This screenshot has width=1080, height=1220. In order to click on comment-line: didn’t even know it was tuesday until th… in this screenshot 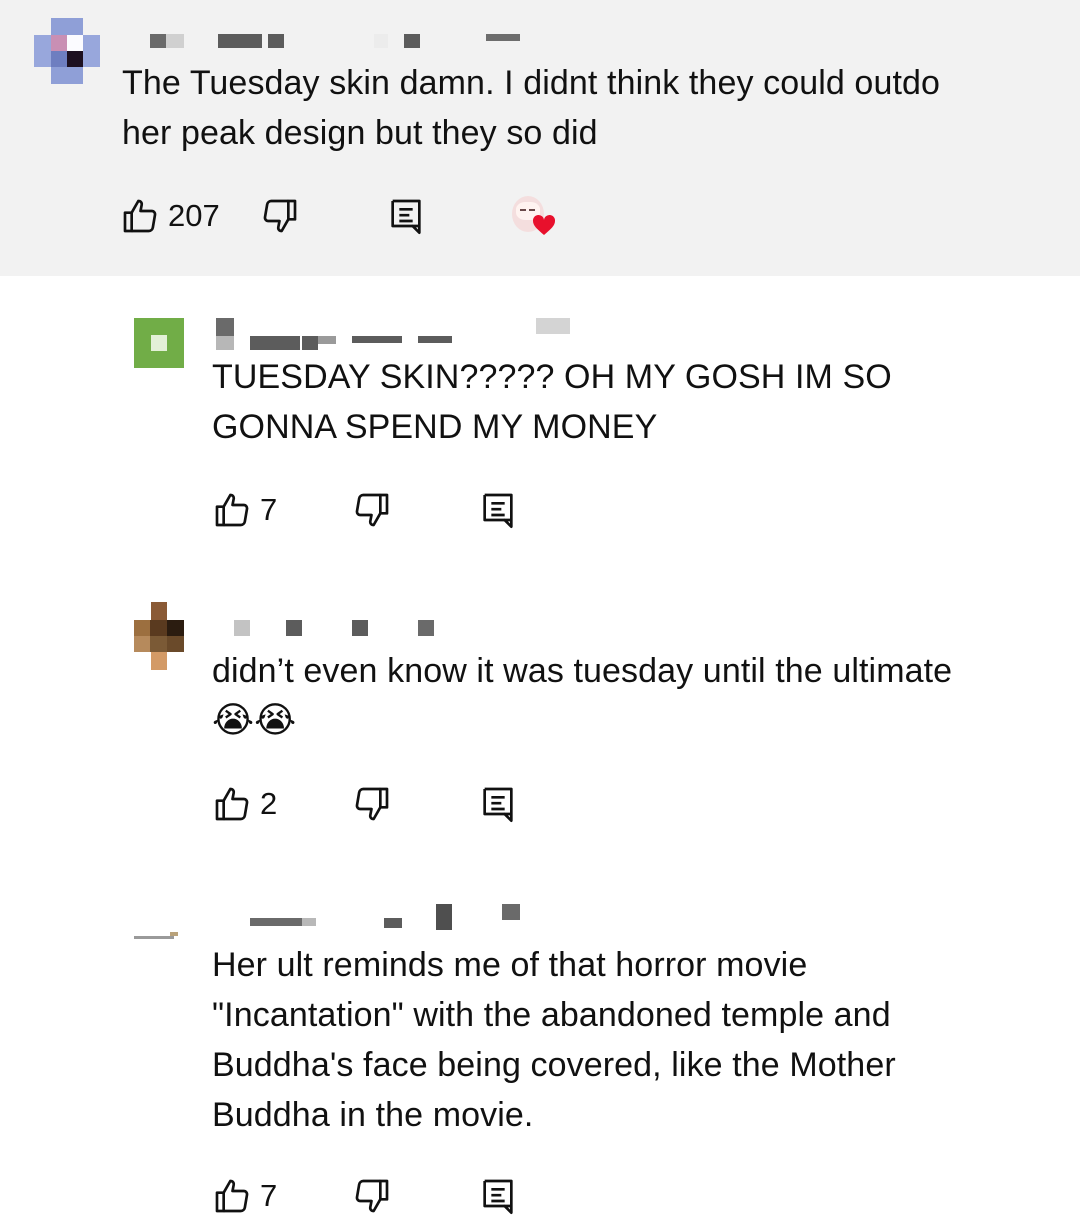, I will do `click(582, 671)`.